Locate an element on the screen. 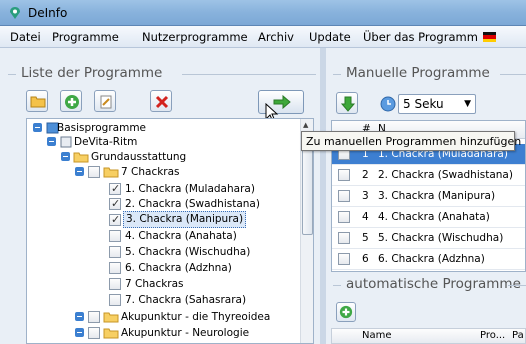  delete-button is located at coordinates (161, 101).